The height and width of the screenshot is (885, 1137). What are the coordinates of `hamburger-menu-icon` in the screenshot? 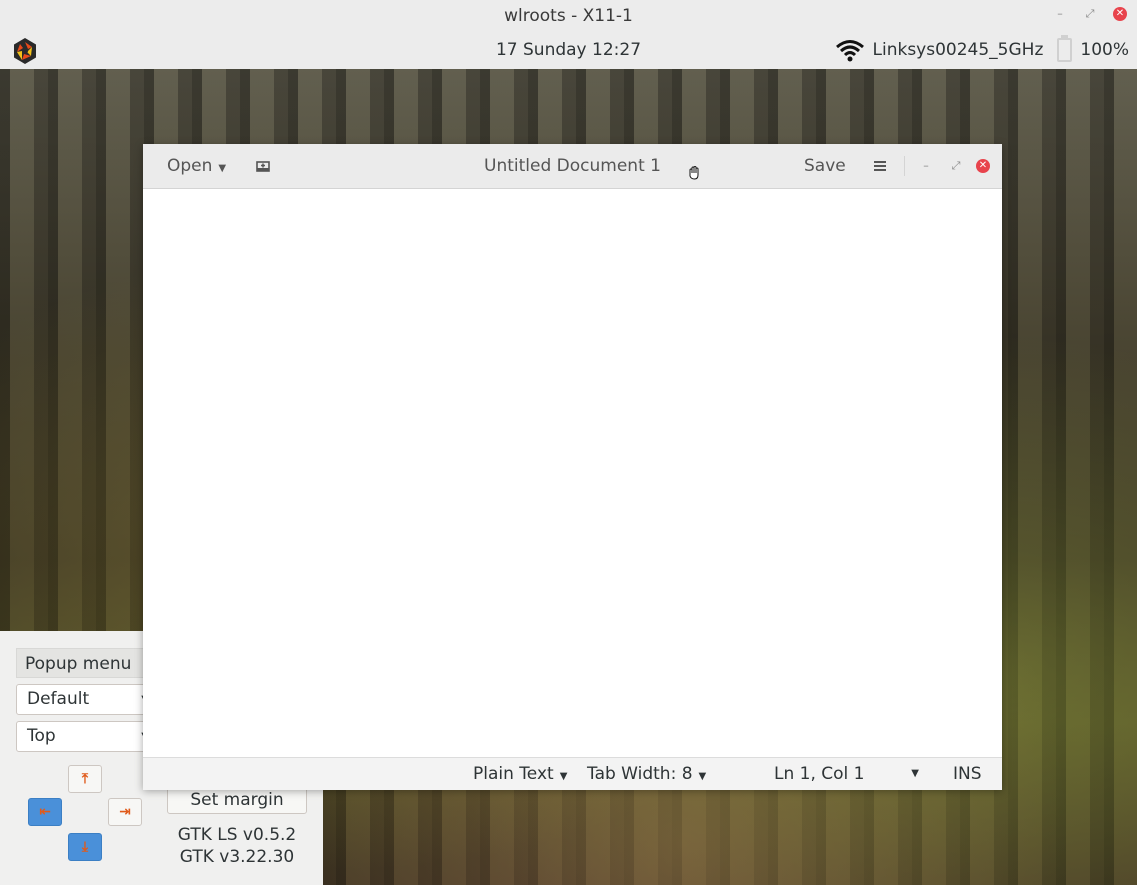 It's located at (880, 166).